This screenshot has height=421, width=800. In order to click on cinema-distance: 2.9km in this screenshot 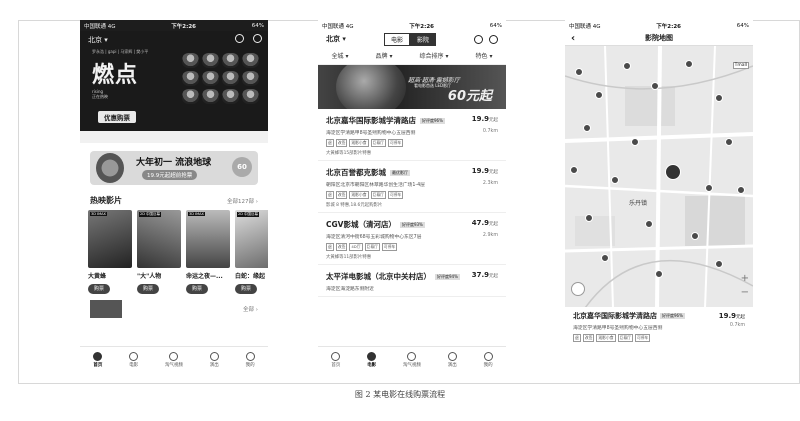, I will do `click(490, 235)`.